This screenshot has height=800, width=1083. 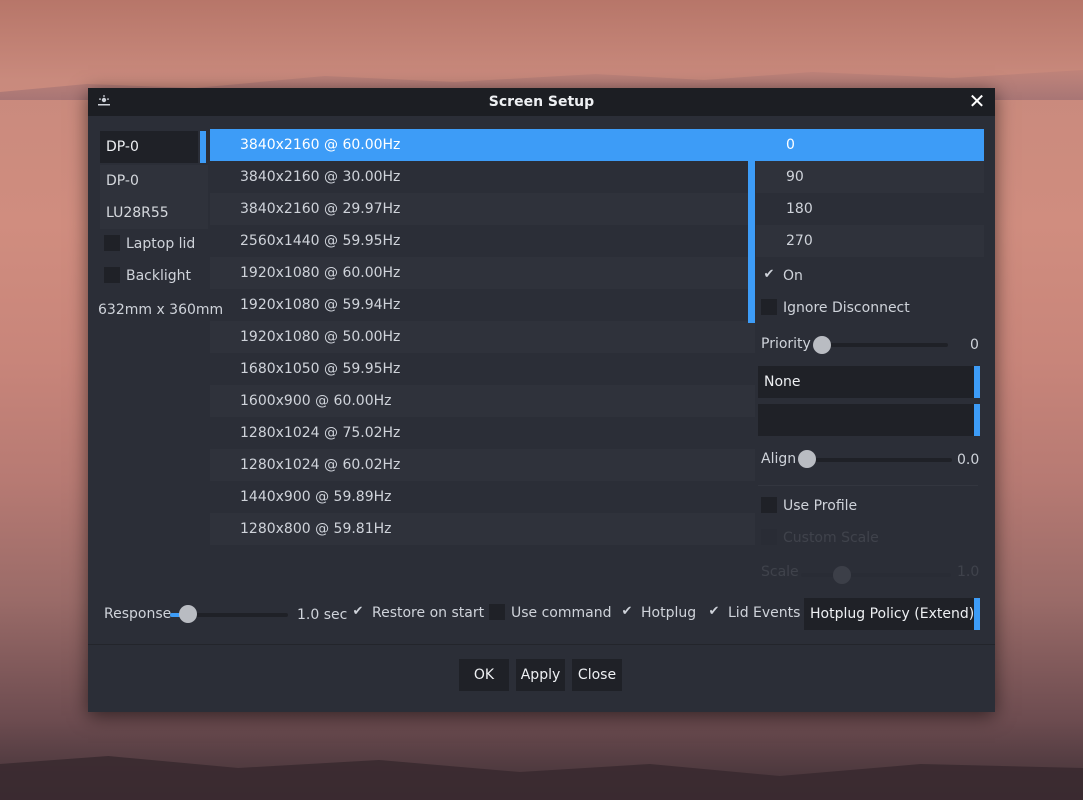 What do you see at coordinates (793, 276) in the screenshot?
I see `on-label: On` at bounding box center [793, 276].